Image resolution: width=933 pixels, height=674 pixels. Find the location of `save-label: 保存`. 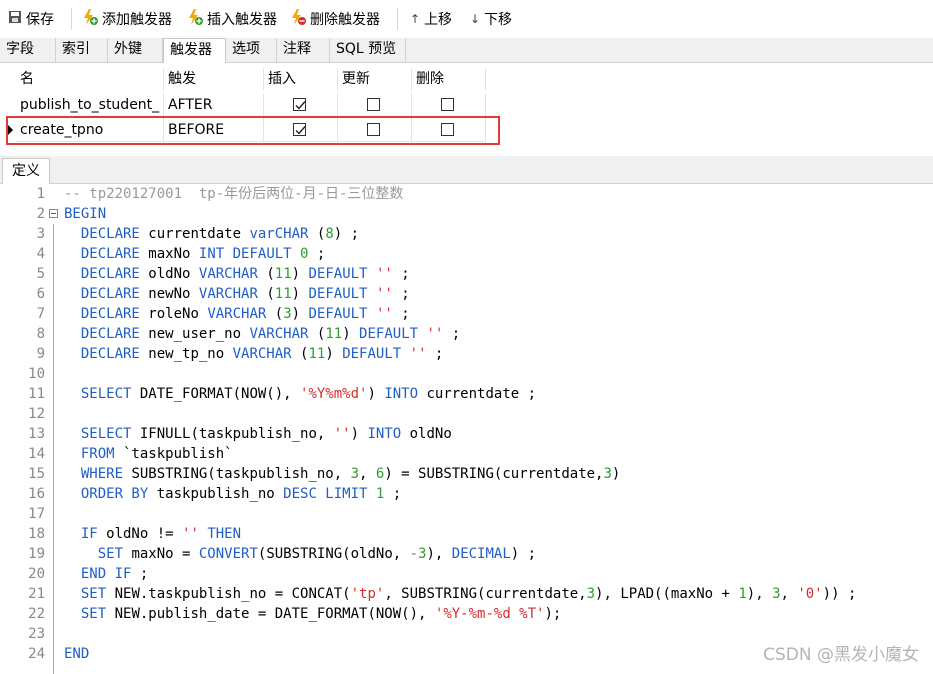

save-label: 保存 is located at coordinates (40, 20).